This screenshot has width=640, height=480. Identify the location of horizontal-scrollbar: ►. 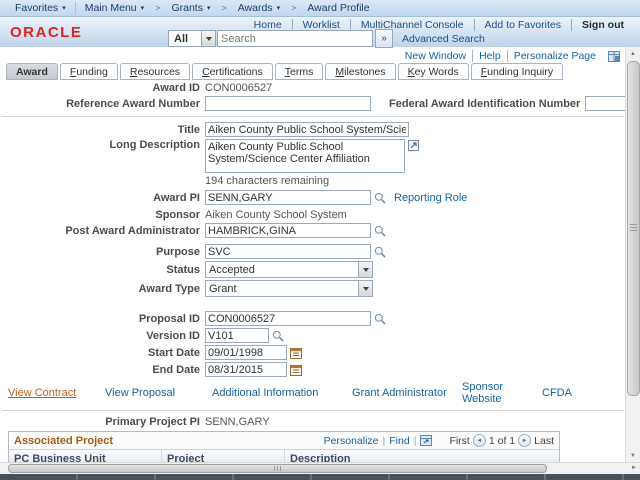
(320, 468).